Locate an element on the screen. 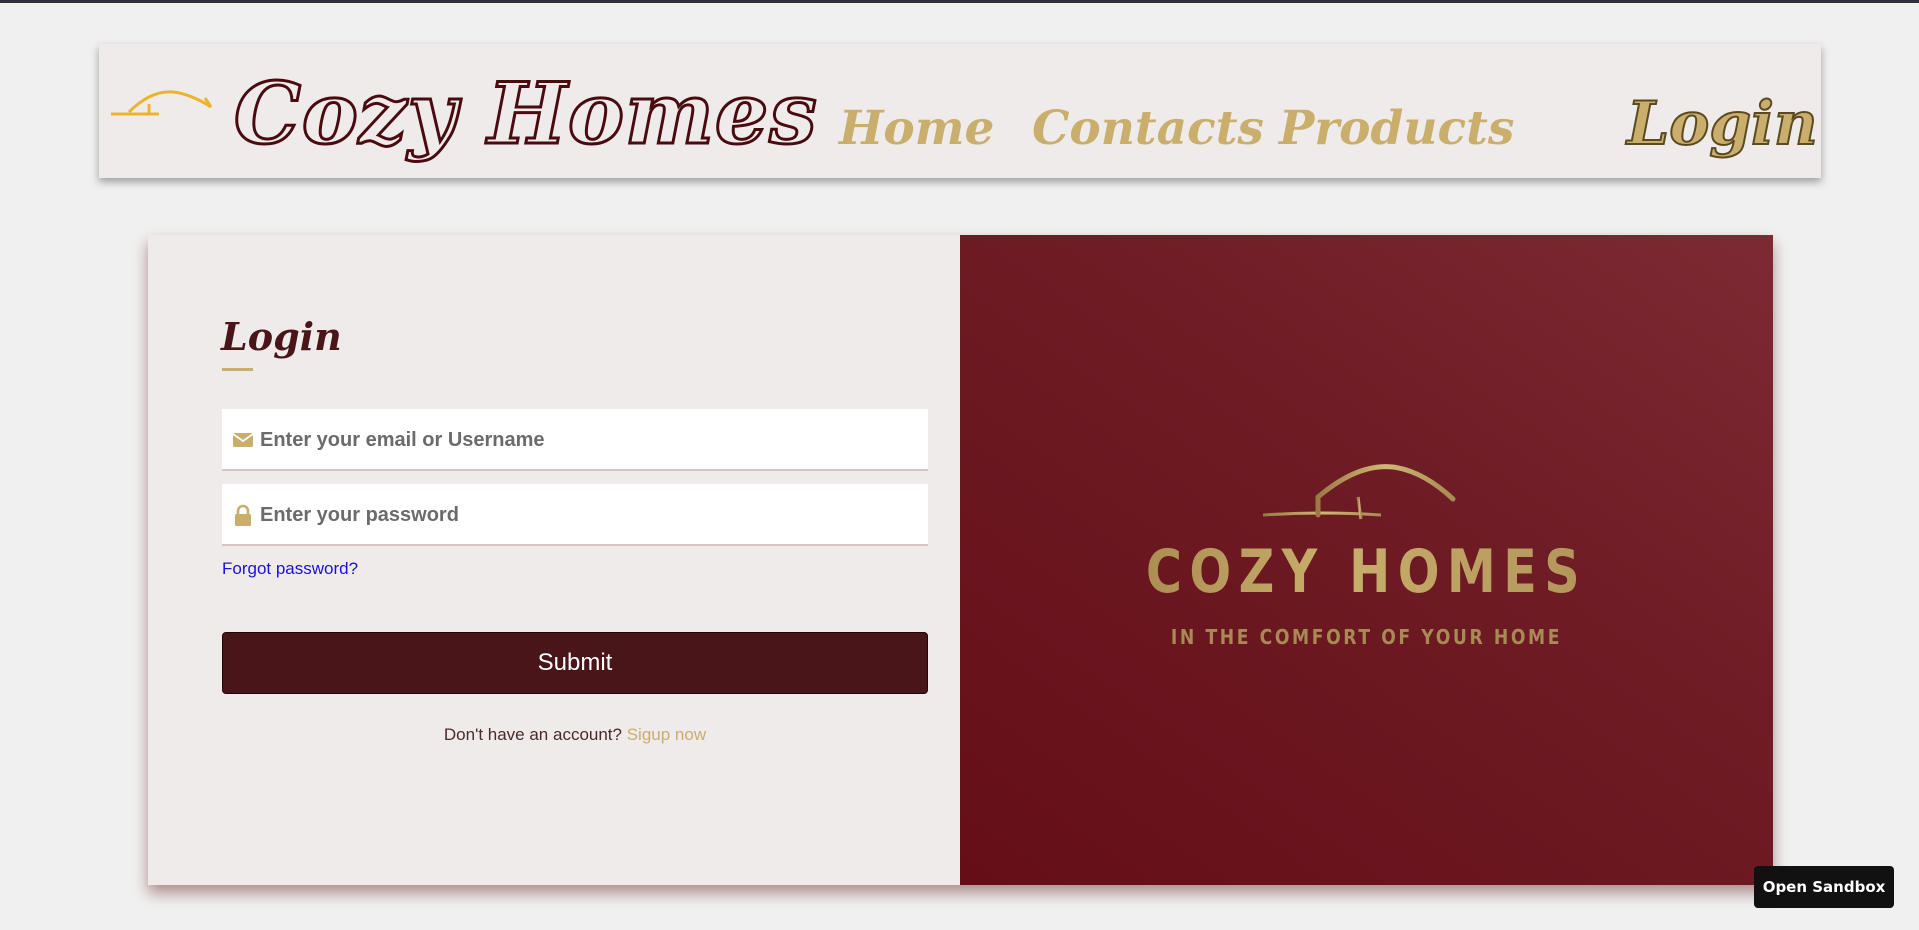 The width and height of the screenshot is (1919, 930). brand-logo-text: Cozy Homes is located at coordinates (526, 114).